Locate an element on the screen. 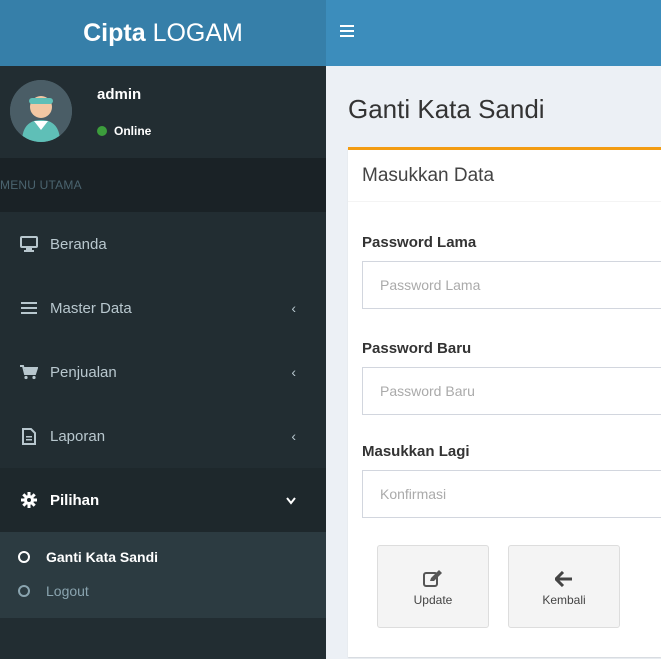 This screenshot has height=659, width=661. submenu-pilihan: Ganti Kata Sandi Logout is located at coordinates (163, 575).